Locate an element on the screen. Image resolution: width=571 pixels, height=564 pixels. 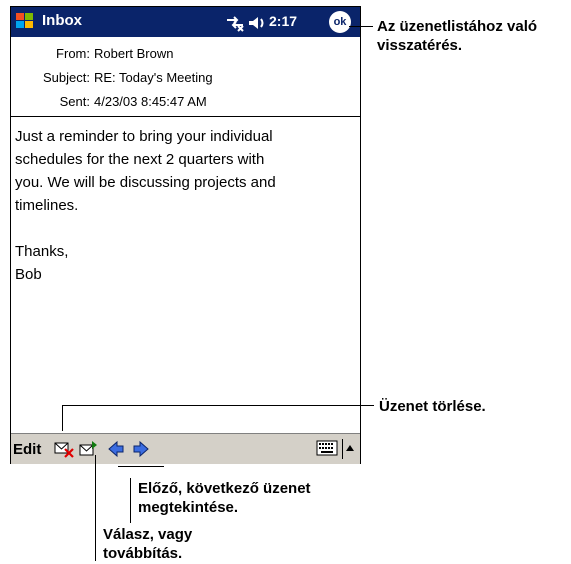
callout-ok: Az üzenetlistához való visszatérés. is located at coordinates (457, 36).